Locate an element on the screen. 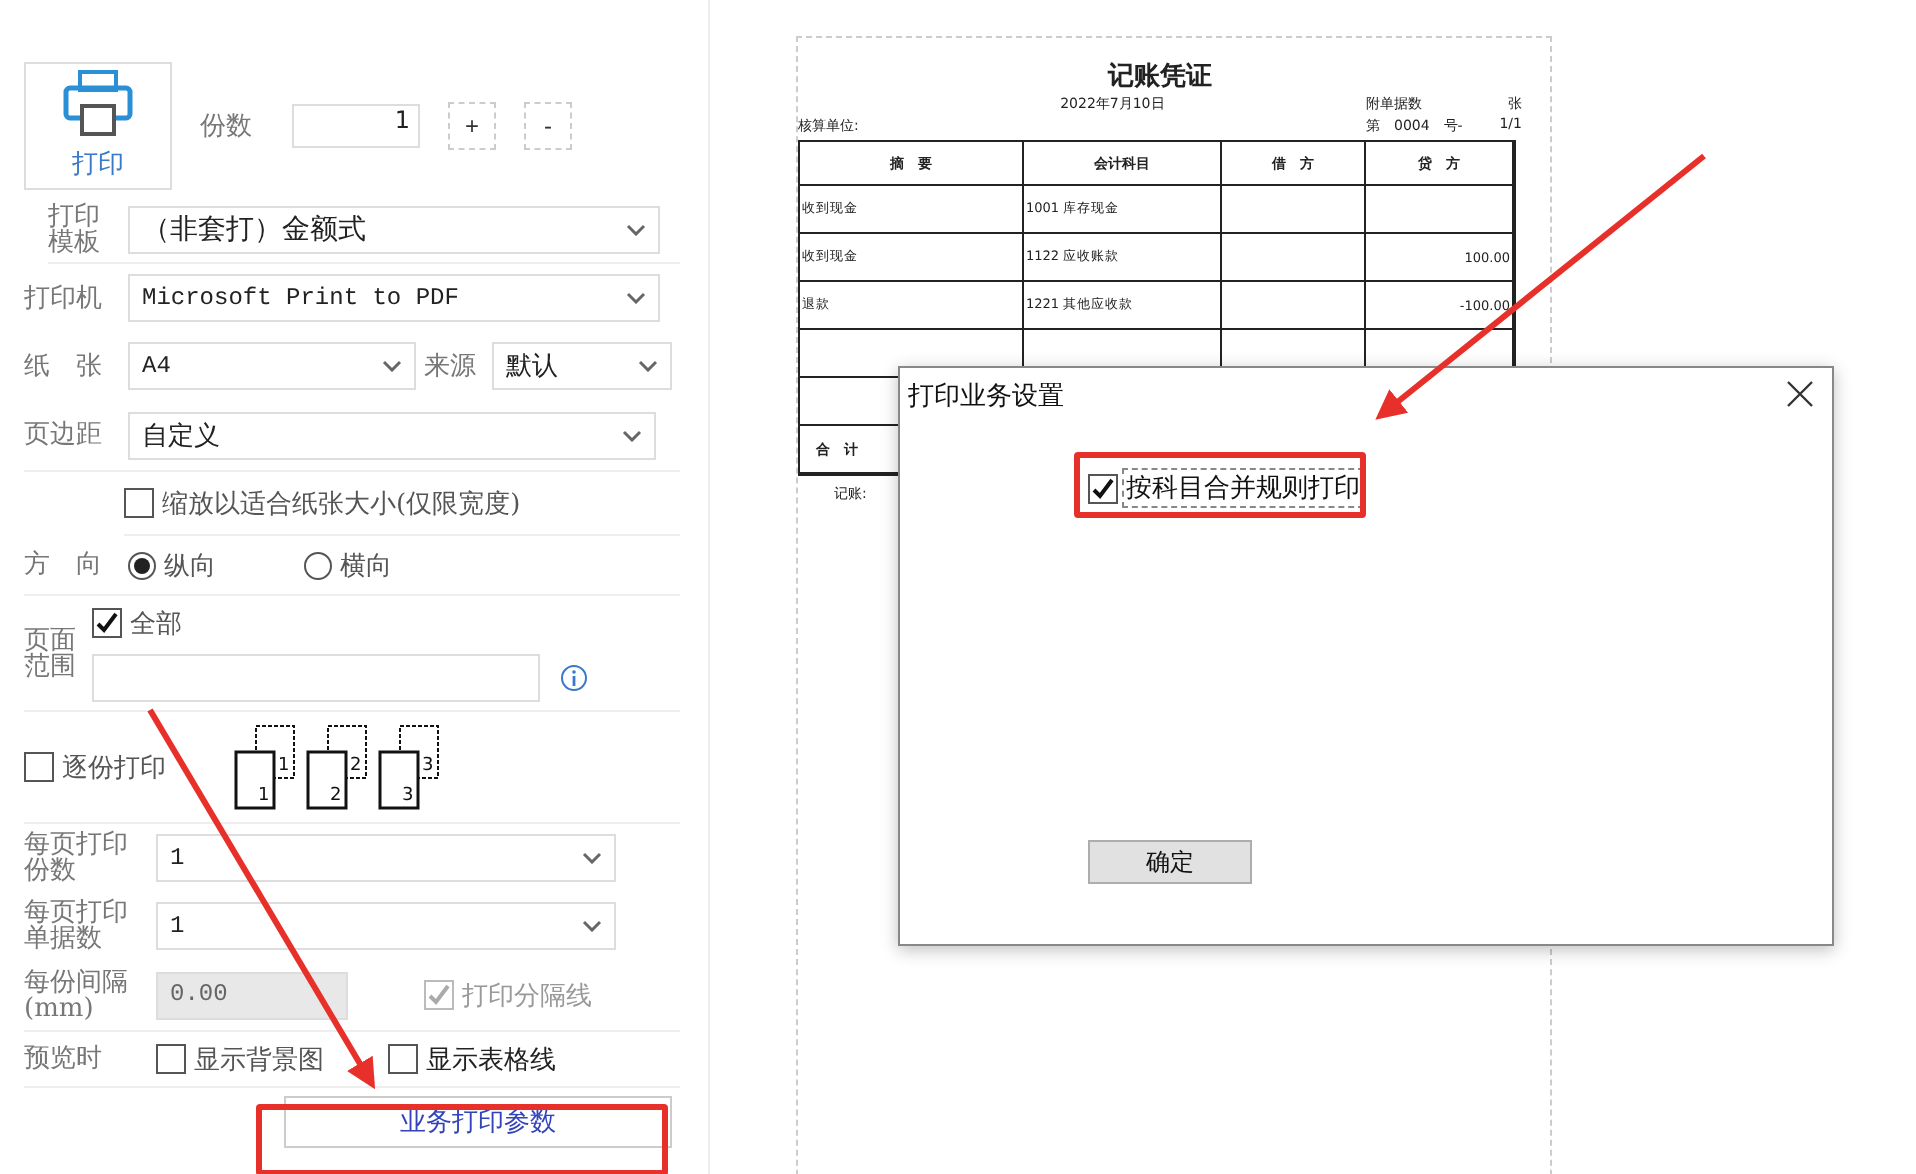  checkbox-label: 逐份打印 is located at coordinates (115, 768).